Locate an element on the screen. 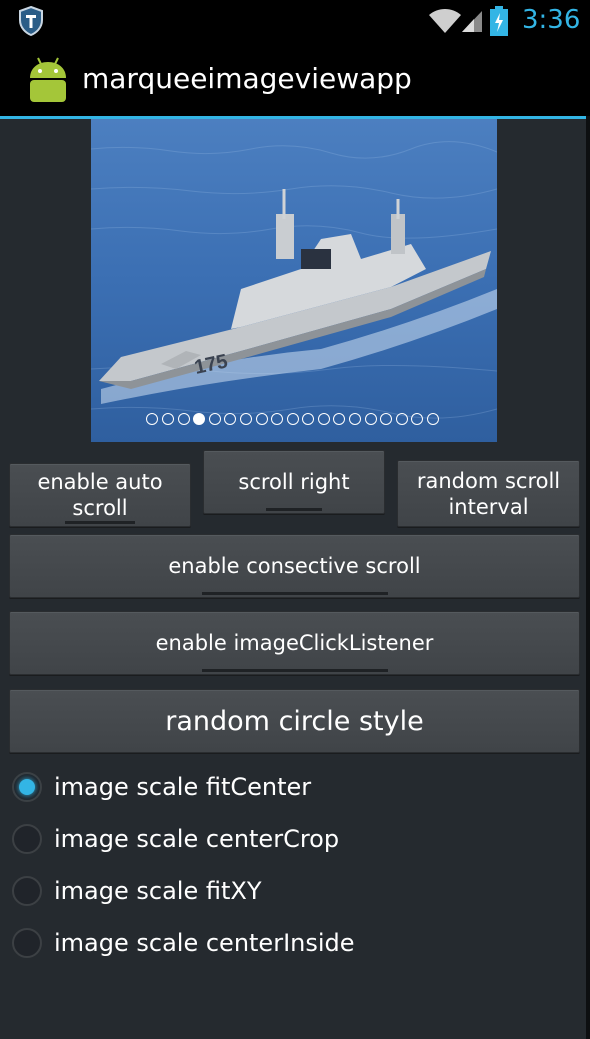 The height and width of the screenshot is (1039, 590). action-bar: marqueeimageviewapp is located at coordinates (295, 79).